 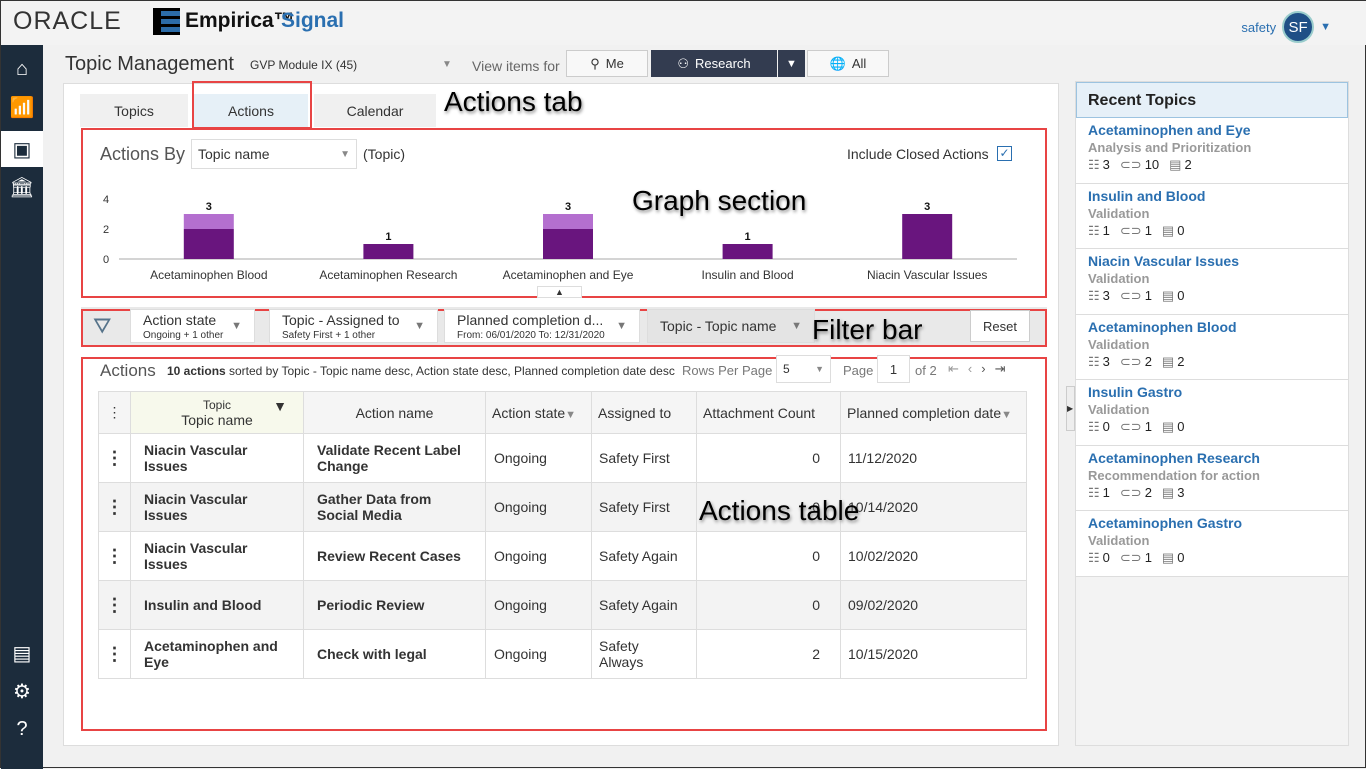 I want to click on view-research-button: ⚇ Research, so click(x=714, y=63).